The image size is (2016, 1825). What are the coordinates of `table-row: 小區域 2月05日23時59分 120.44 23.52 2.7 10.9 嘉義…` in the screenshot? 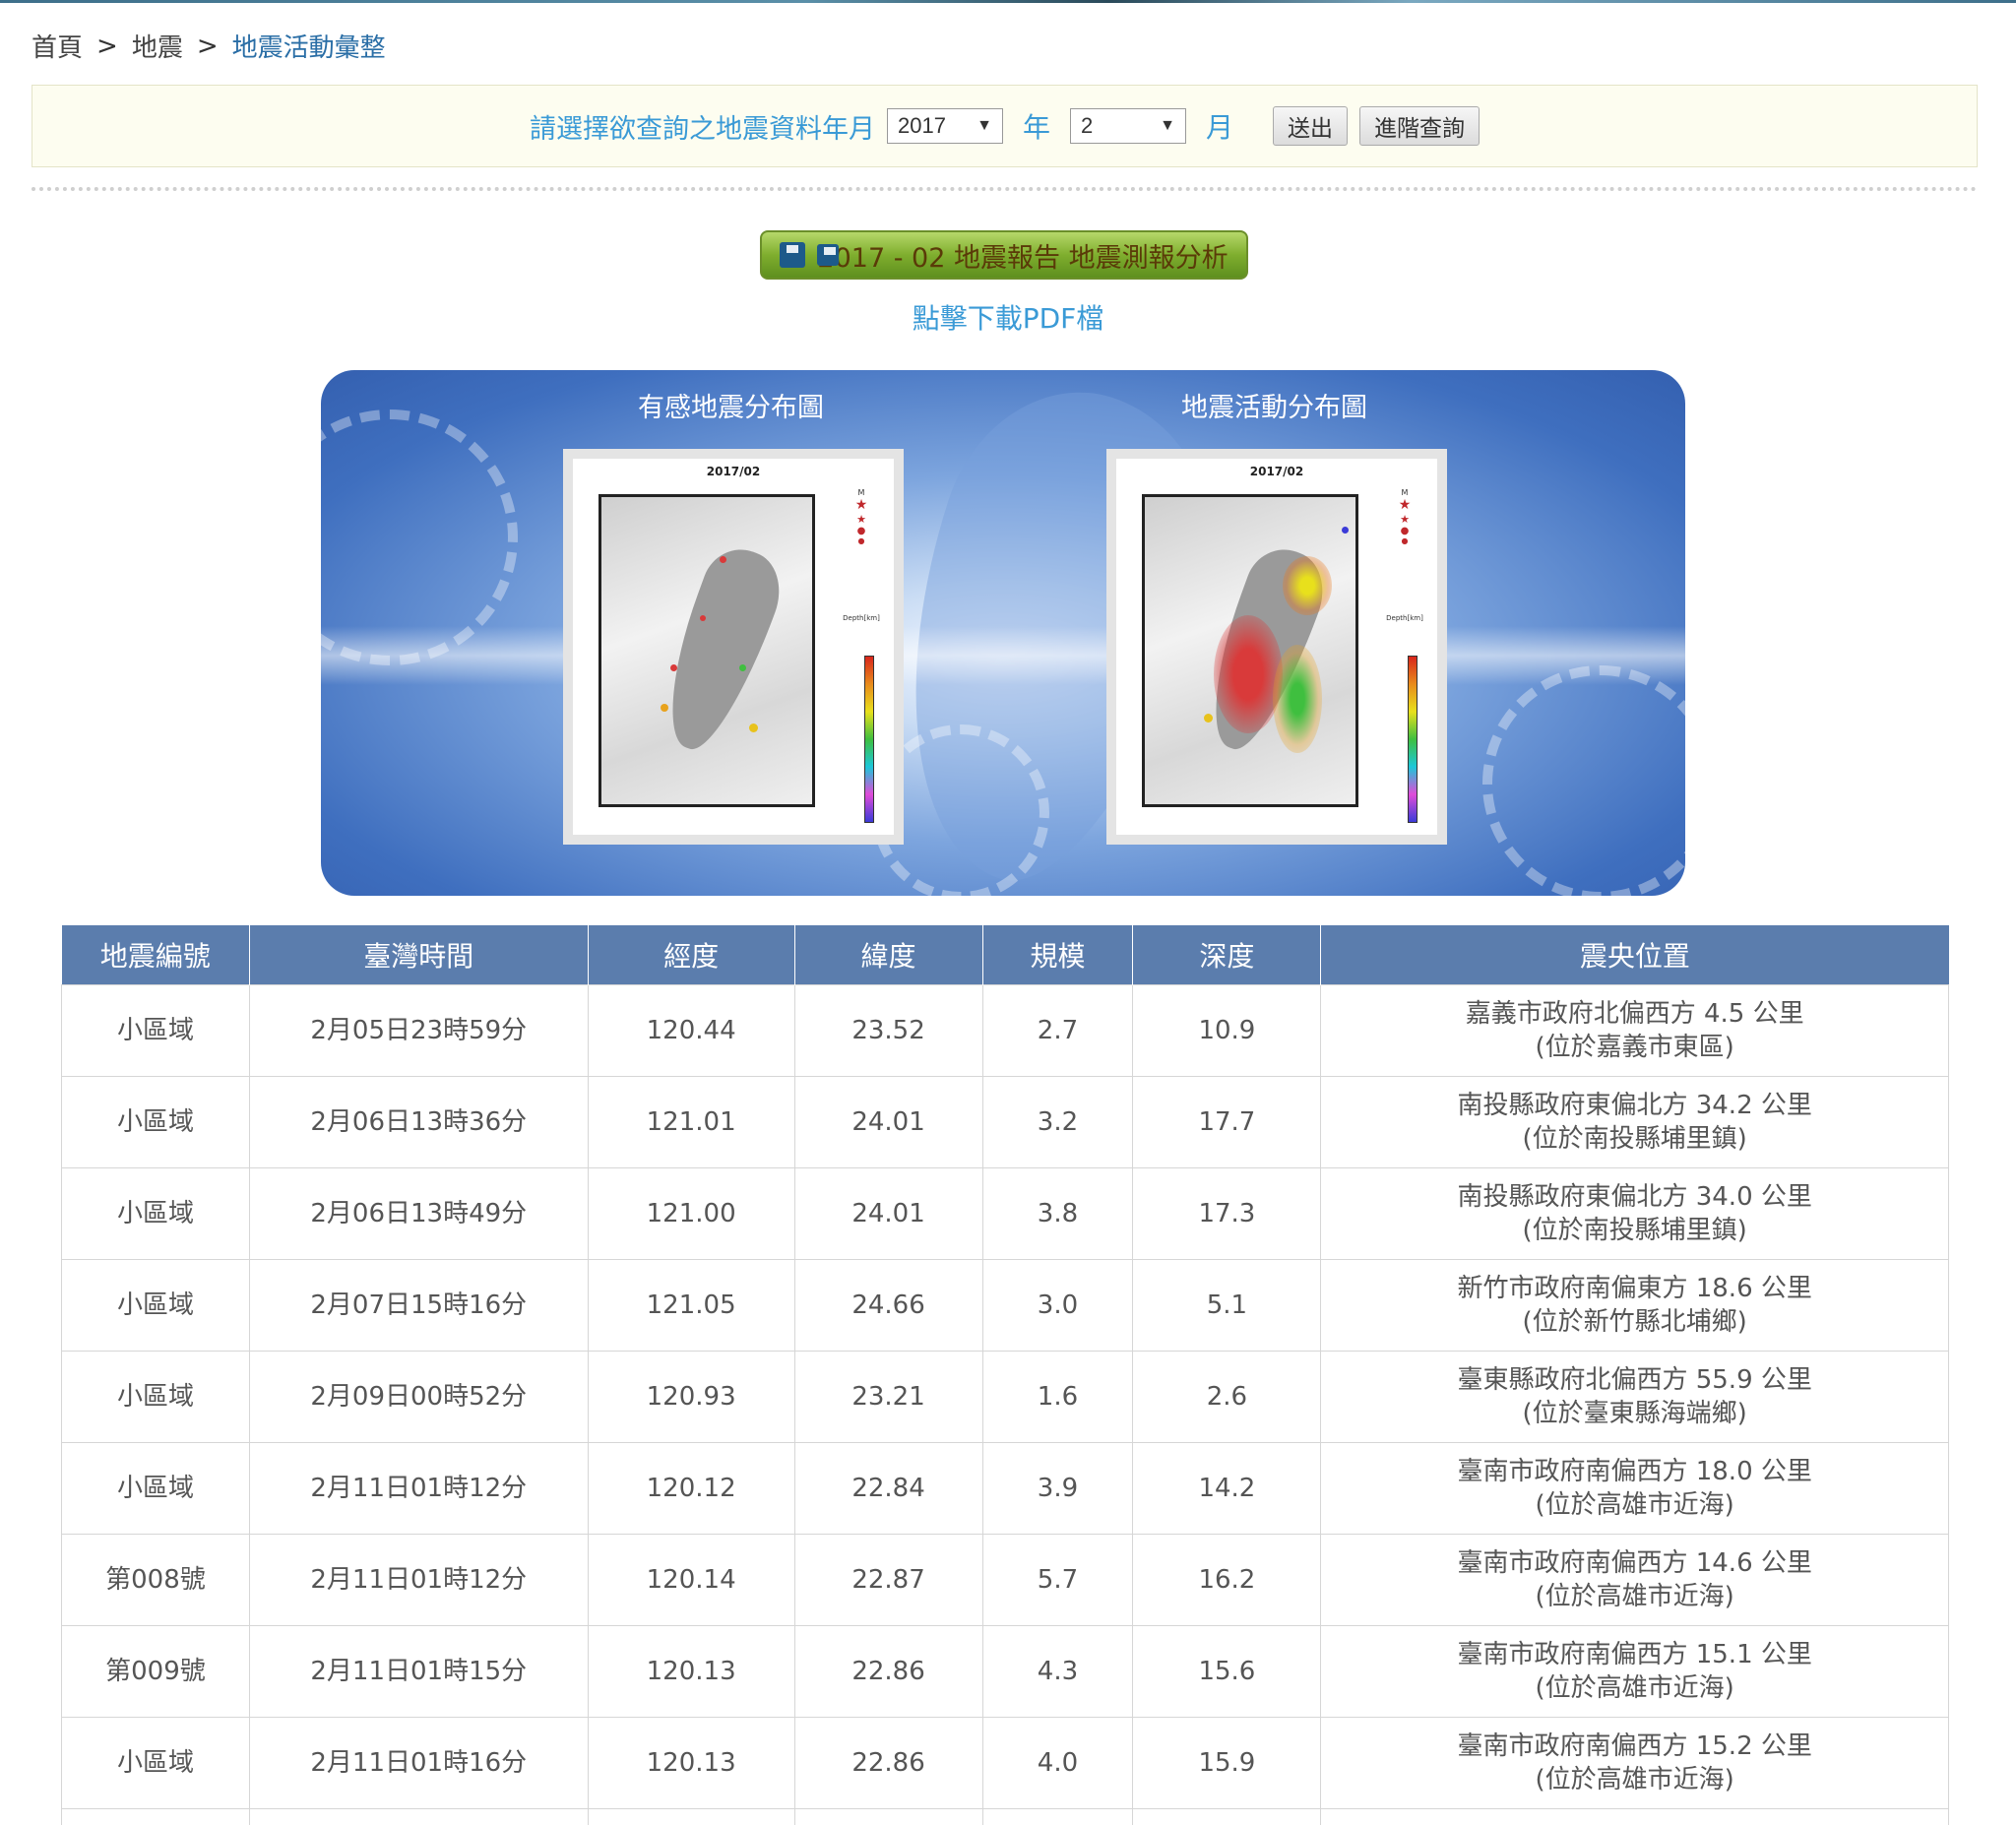 It's located at (1005, 1030).